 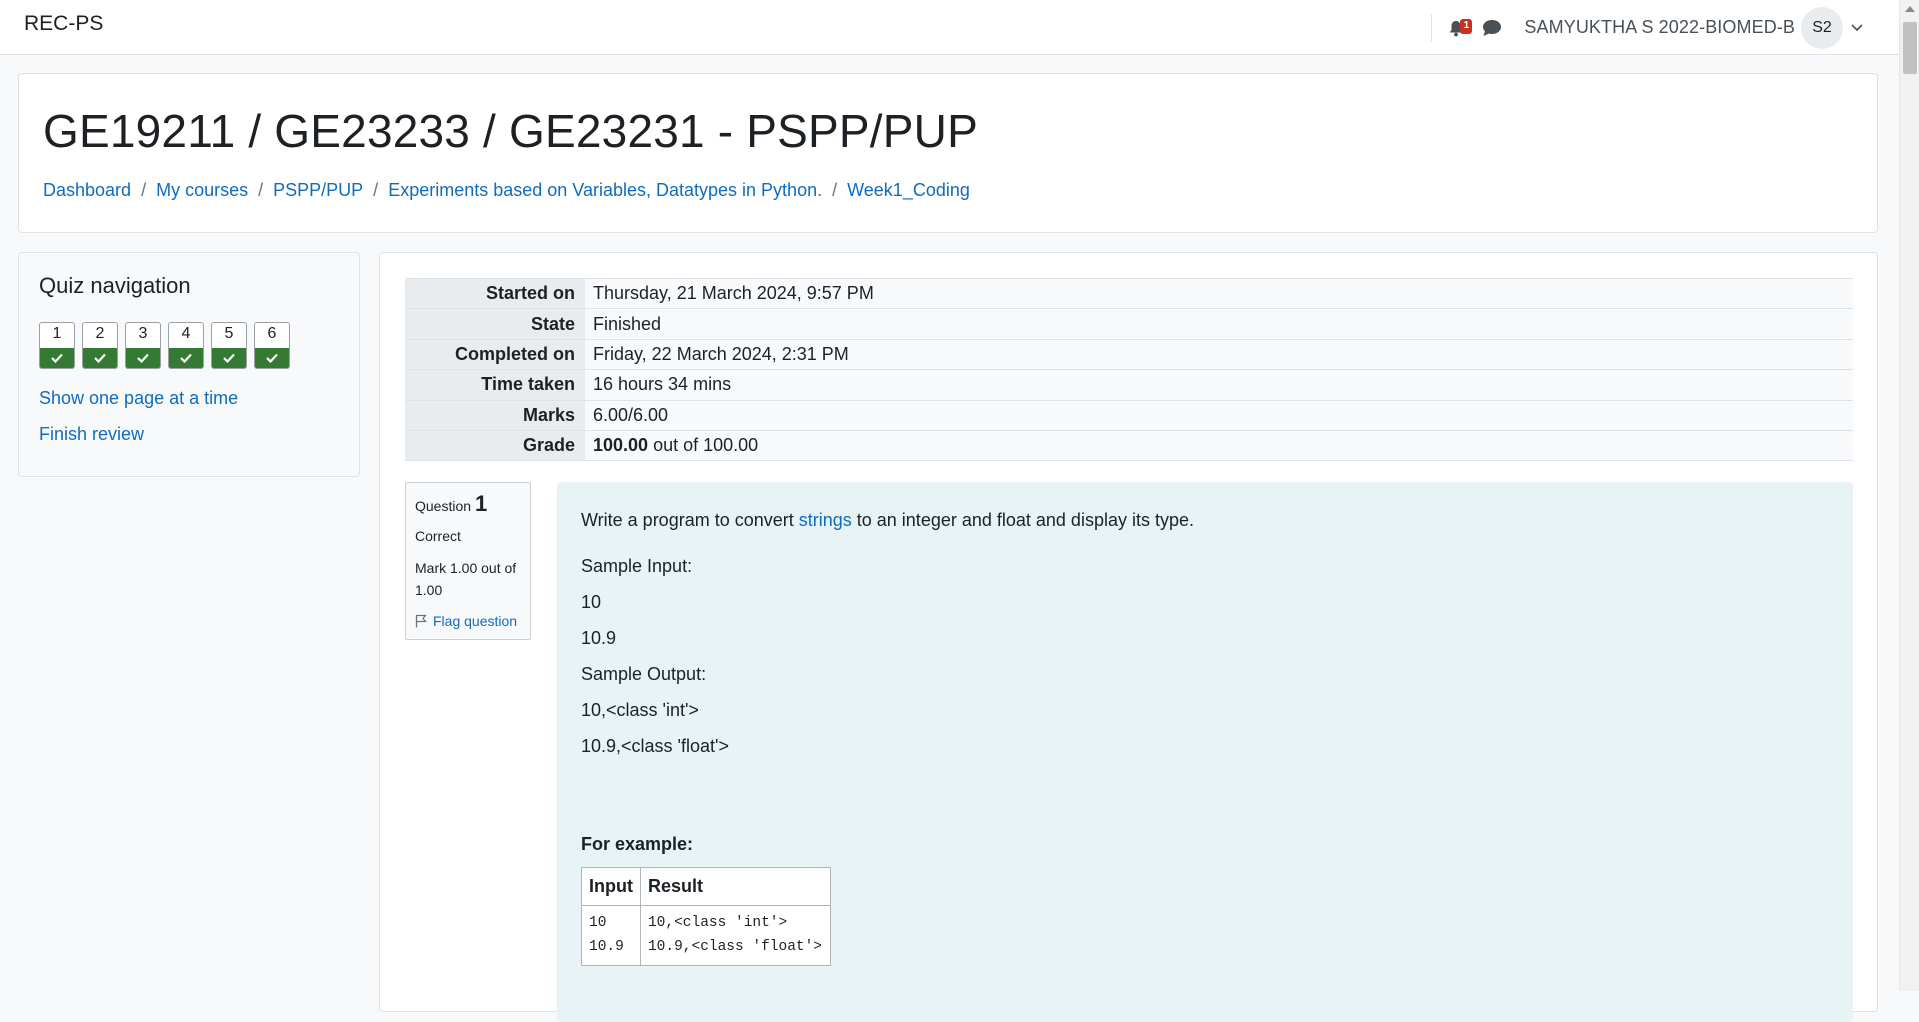 I want to click on scroll-up-arrow-icon, so click(x=1910, y=9).